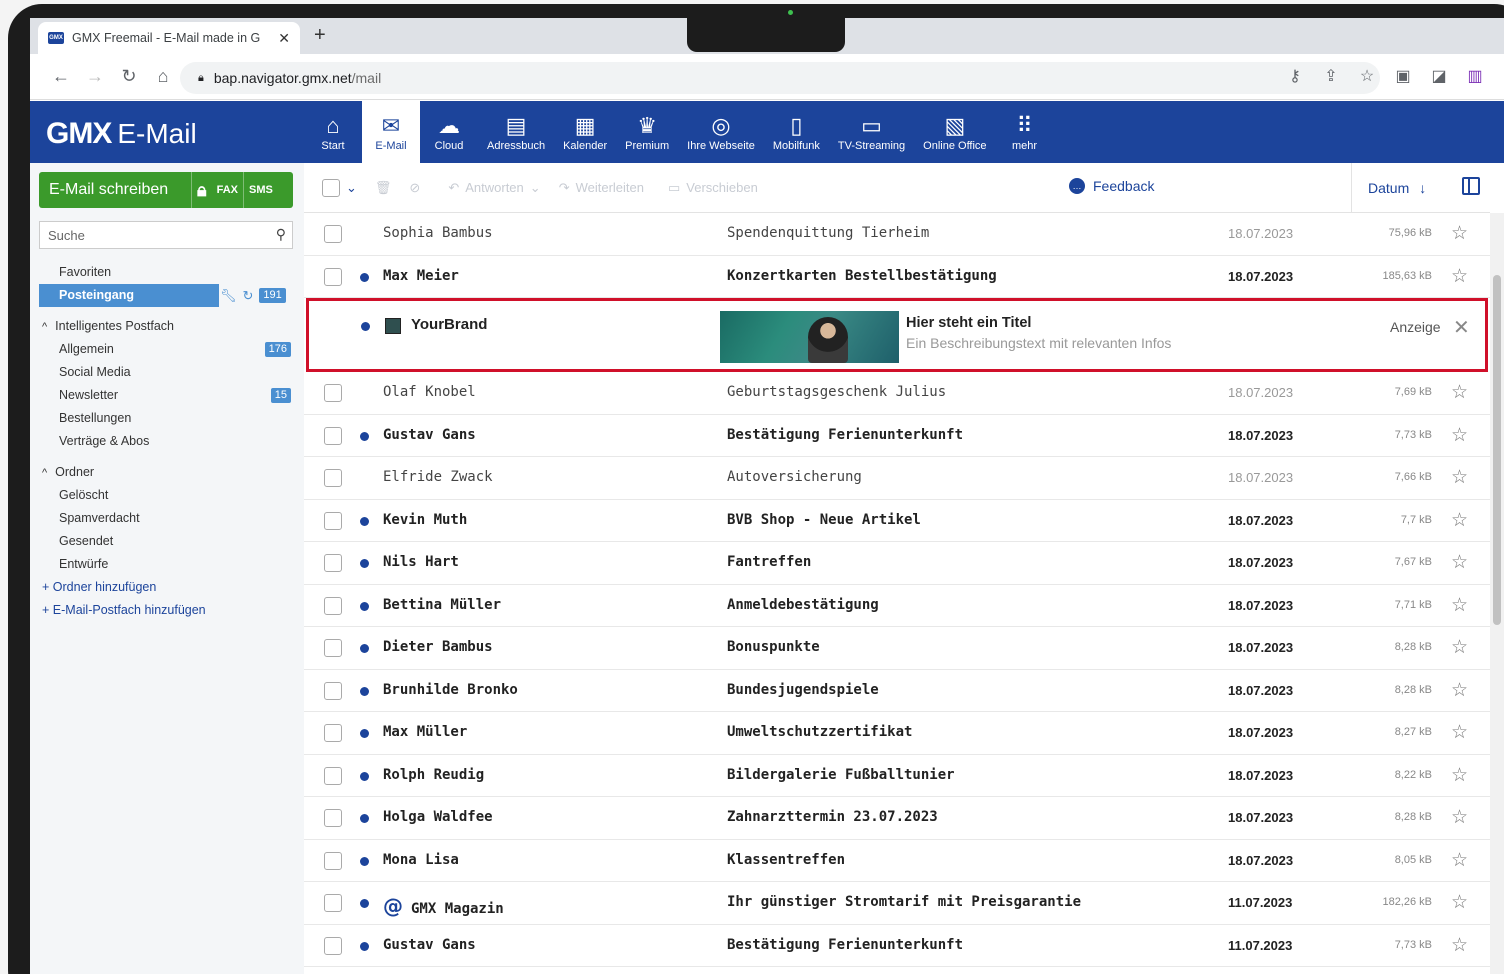 This screenshot has height=974, width=1504. I want to click on extension-n-icon: ▣, so click(1403, 76).